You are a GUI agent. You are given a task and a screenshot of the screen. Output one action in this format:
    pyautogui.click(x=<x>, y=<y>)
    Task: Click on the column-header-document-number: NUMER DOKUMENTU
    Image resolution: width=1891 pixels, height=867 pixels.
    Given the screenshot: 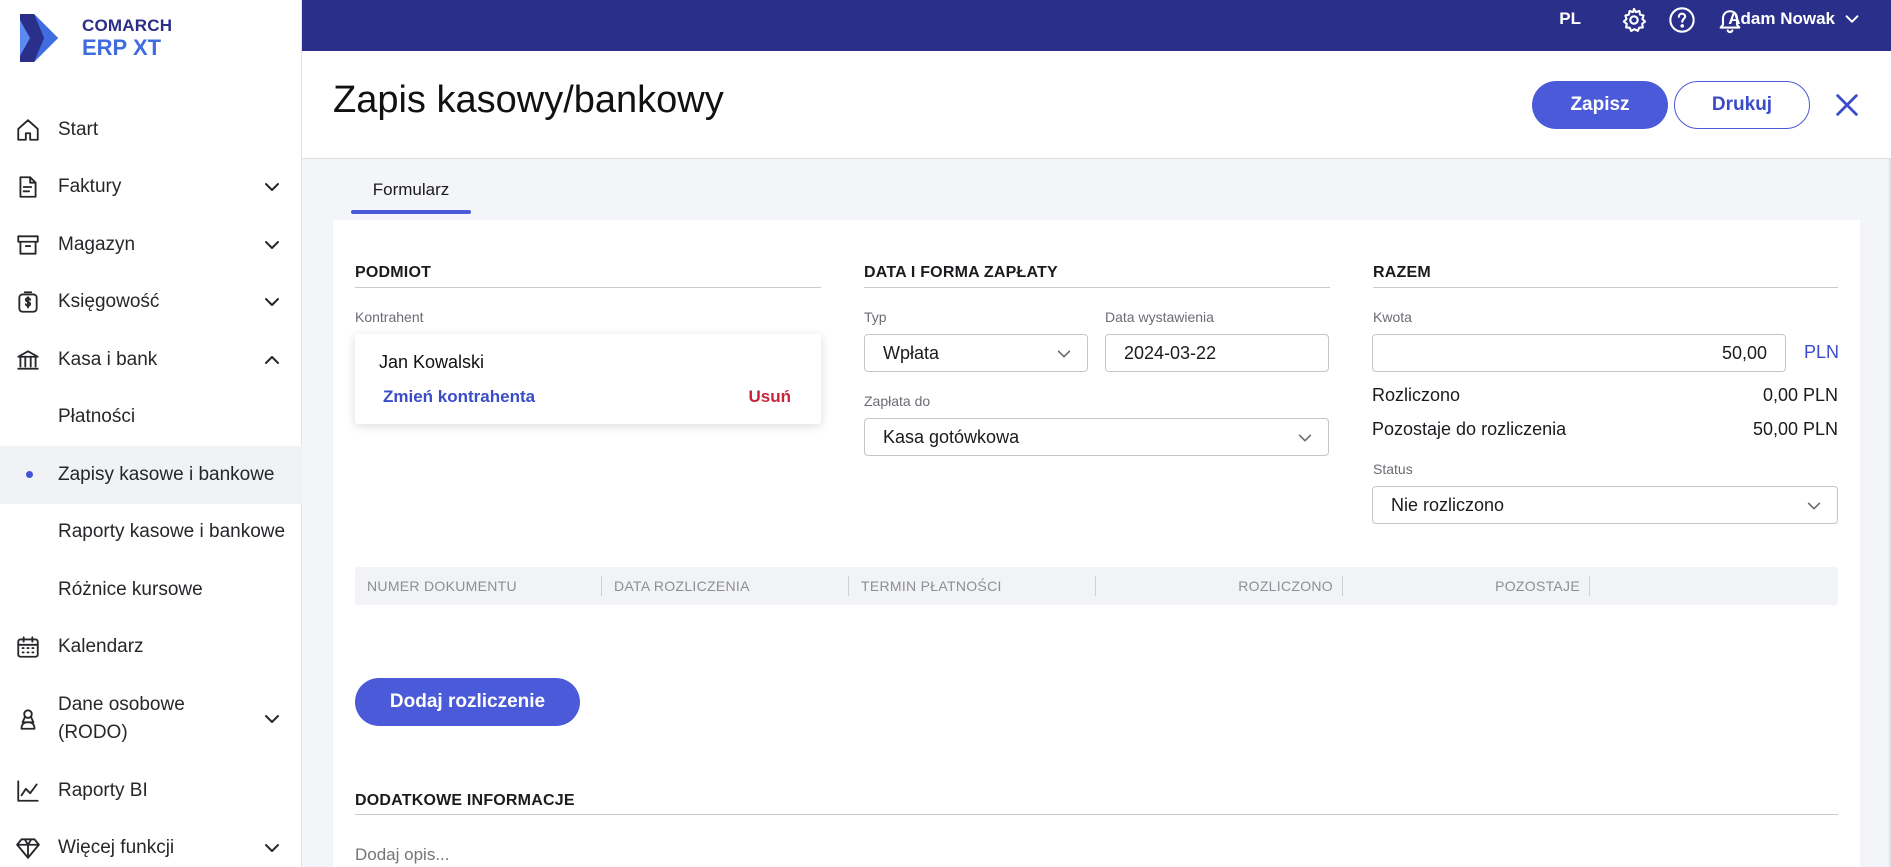 What is the action you would take?
    pyautogui.click(x=442, y=586)
    